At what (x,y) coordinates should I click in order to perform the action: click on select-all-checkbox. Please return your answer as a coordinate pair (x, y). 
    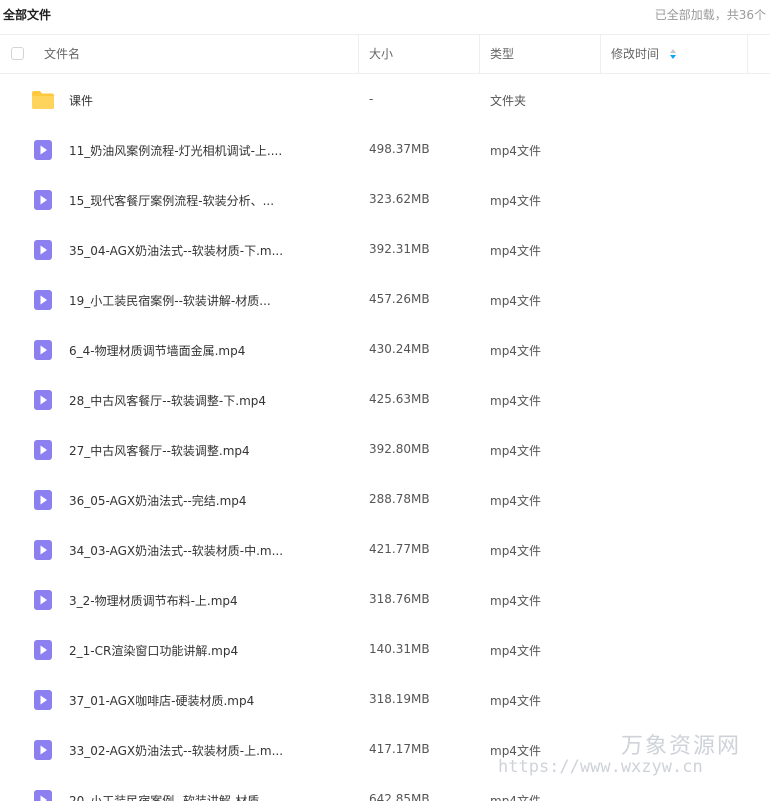
    Looking at the image, I should click on (17, 53).